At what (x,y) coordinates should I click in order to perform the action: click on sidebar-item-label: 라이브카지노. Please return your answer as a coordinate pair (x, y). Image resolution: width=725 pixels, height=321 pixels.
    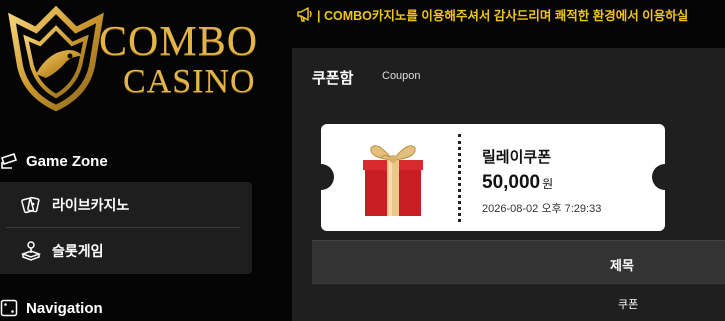
    Looking at the image, I should click on (91, 204).